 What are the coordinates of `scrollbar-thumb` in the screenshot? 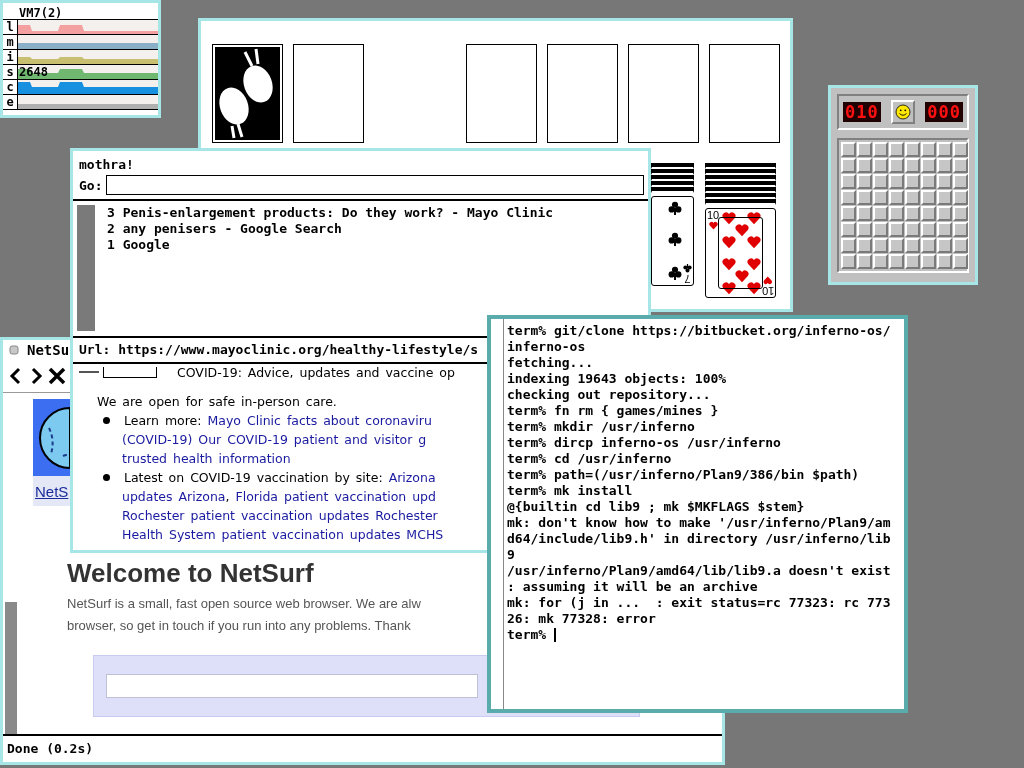 It's located at (11, 668).